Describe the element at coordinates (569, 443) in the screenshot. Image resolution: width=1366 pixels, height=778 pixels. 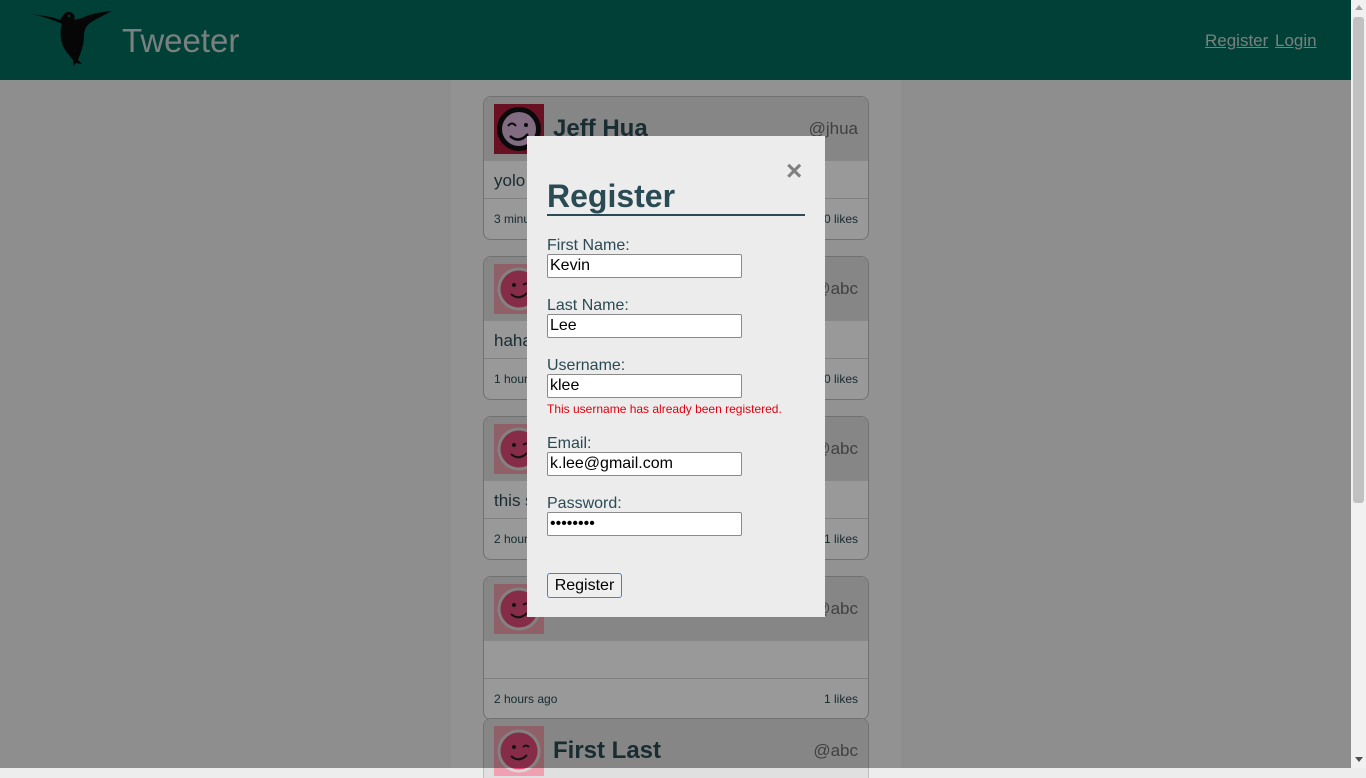
I see `email-label: Email:` at that location.